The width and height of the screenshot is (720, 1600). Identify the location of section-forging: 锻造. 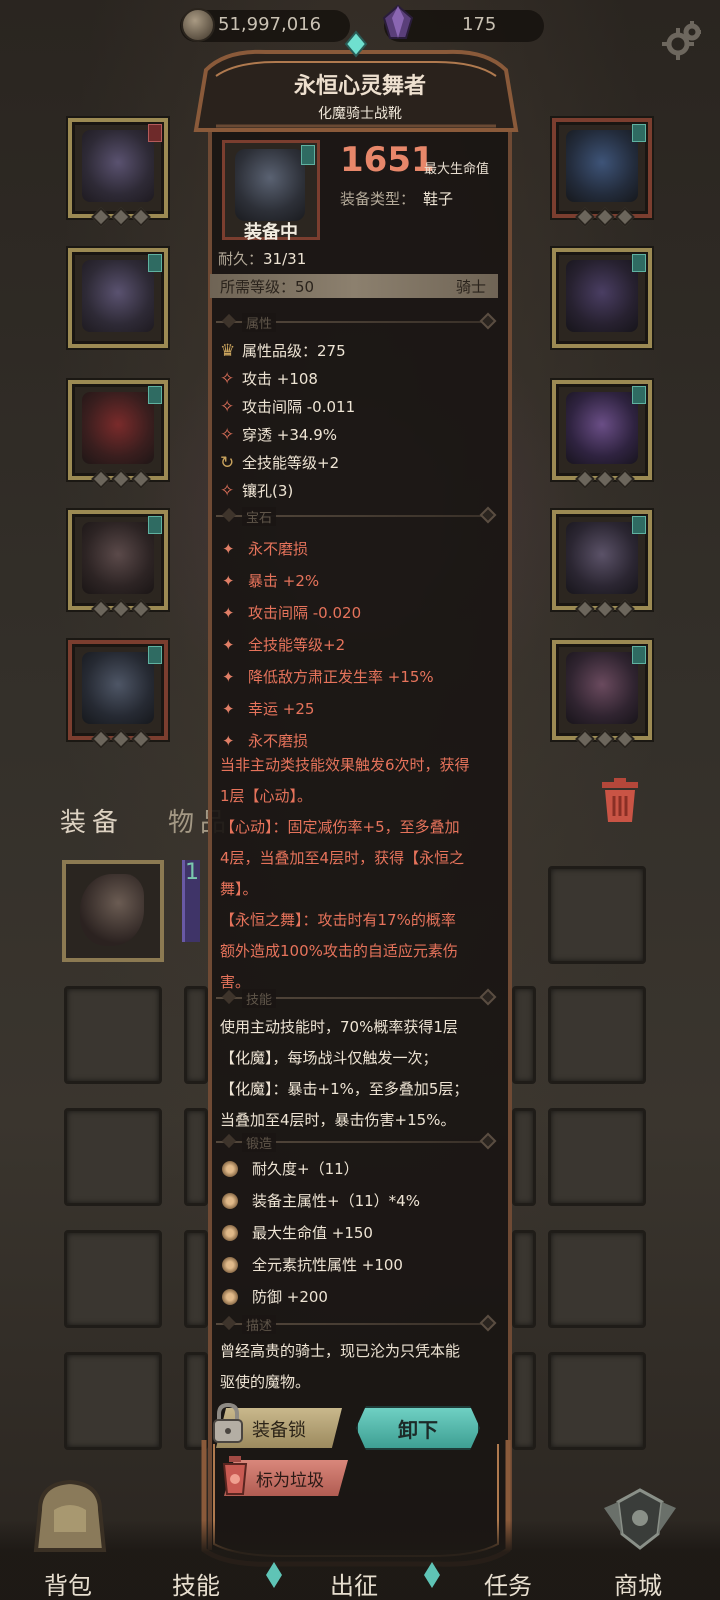
(356, 1142).